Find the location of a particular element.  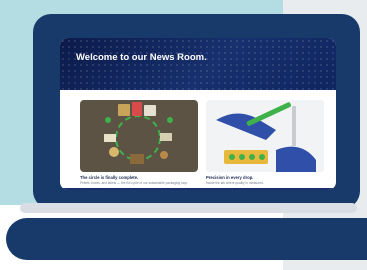

banner-pattern is located at coordinates (198, 64).